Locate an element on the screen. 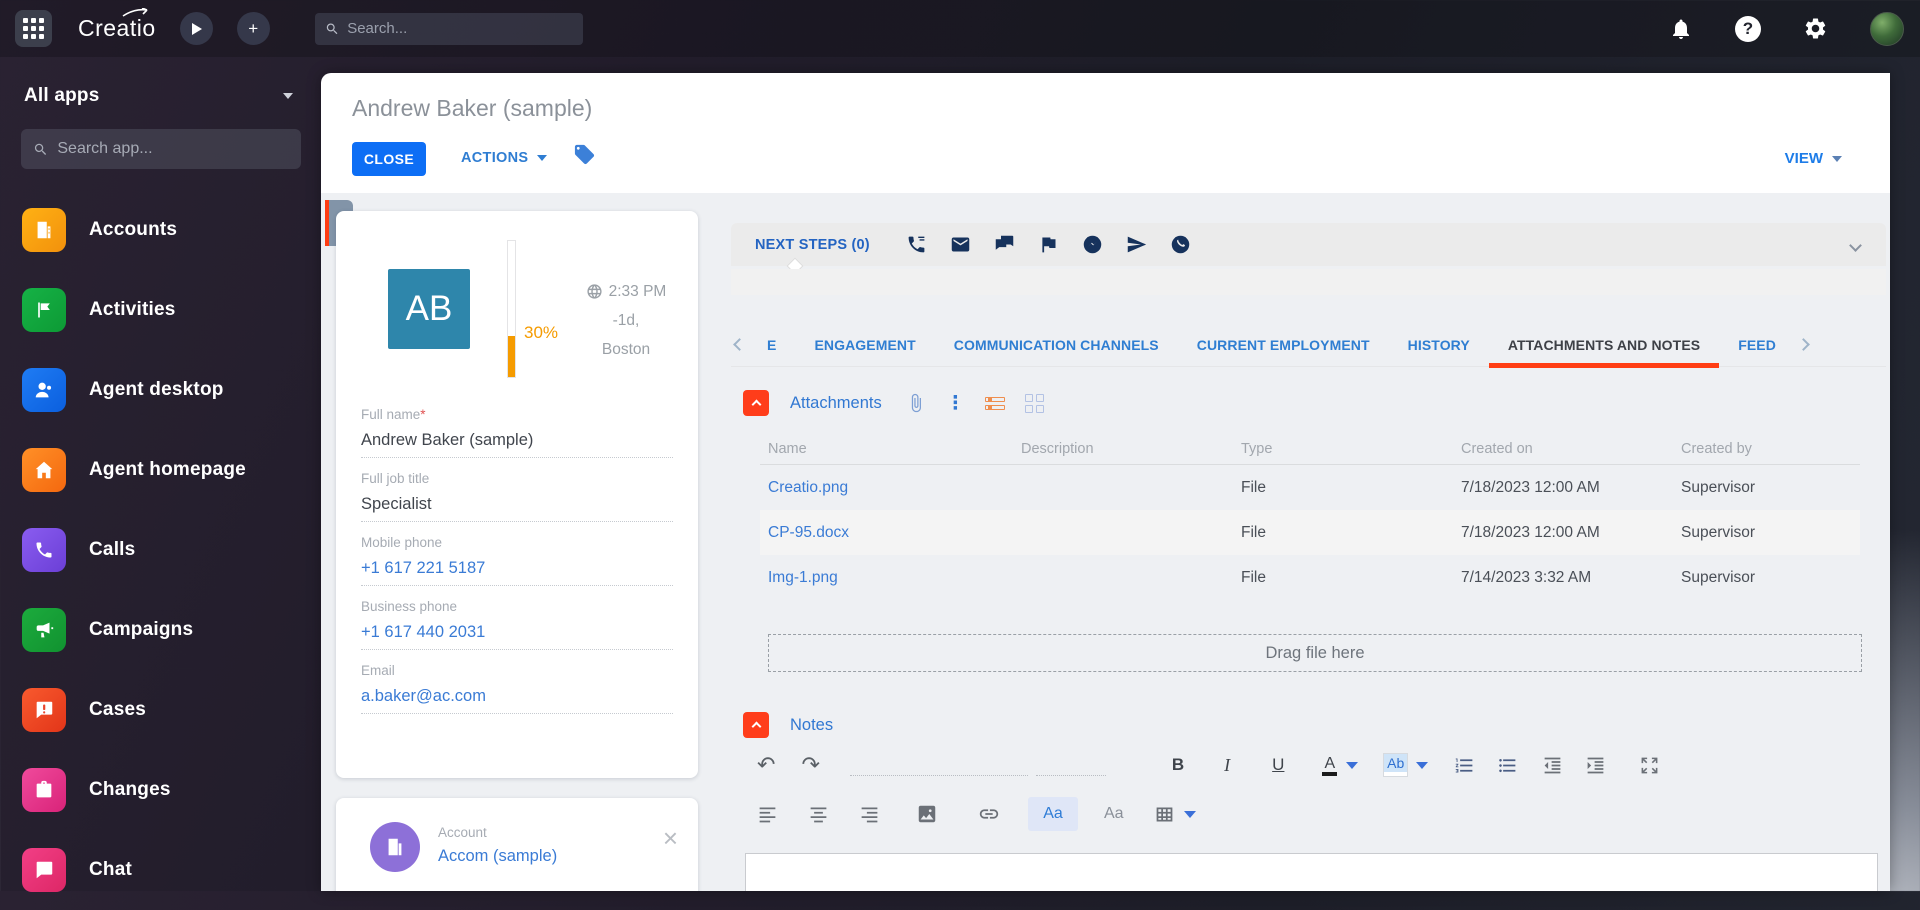 Image resolution: width=1920 pixels, height=910 pixels. tab-engagement: ENGAGEMENT is located at coordinates (864, 345).